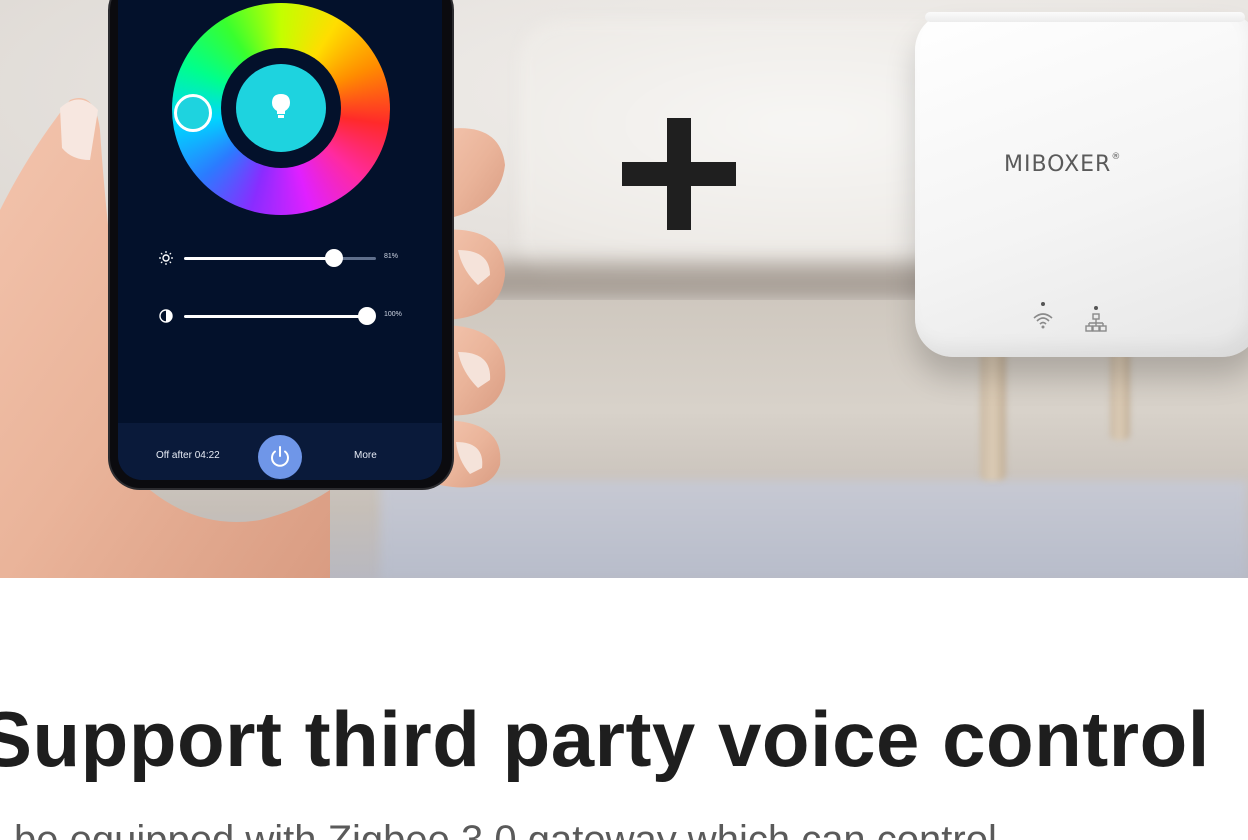  What do you see at coordinates (188, 455) in the screenshot?
I see `off-timer-button: Off after 04:22` at bounding box center [188, 455].